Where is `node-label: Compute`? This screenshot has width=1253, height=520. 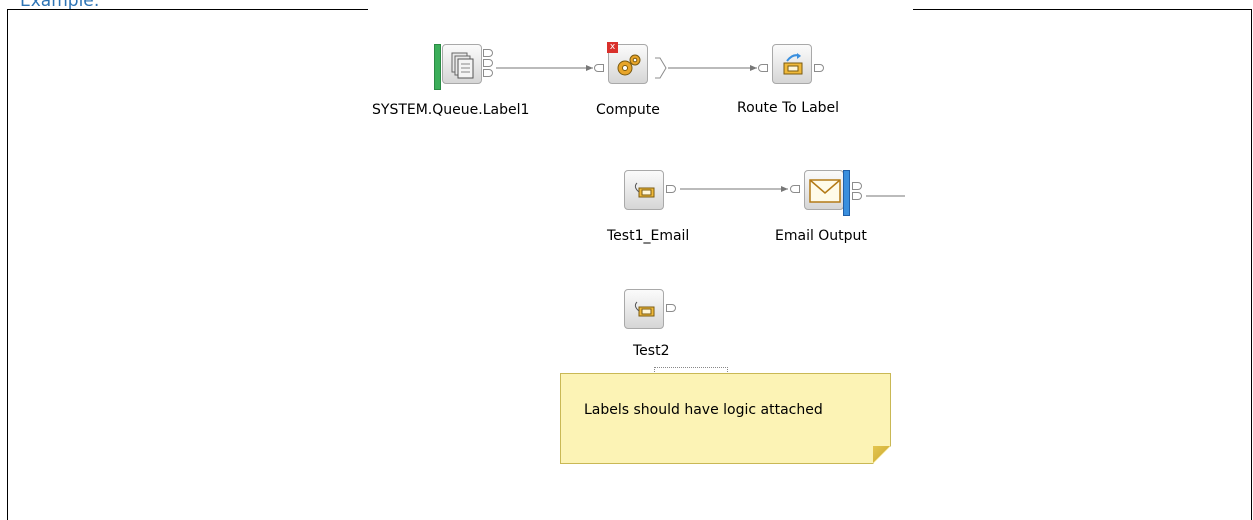 node-label: Compute is located at coordinates (628, 110).